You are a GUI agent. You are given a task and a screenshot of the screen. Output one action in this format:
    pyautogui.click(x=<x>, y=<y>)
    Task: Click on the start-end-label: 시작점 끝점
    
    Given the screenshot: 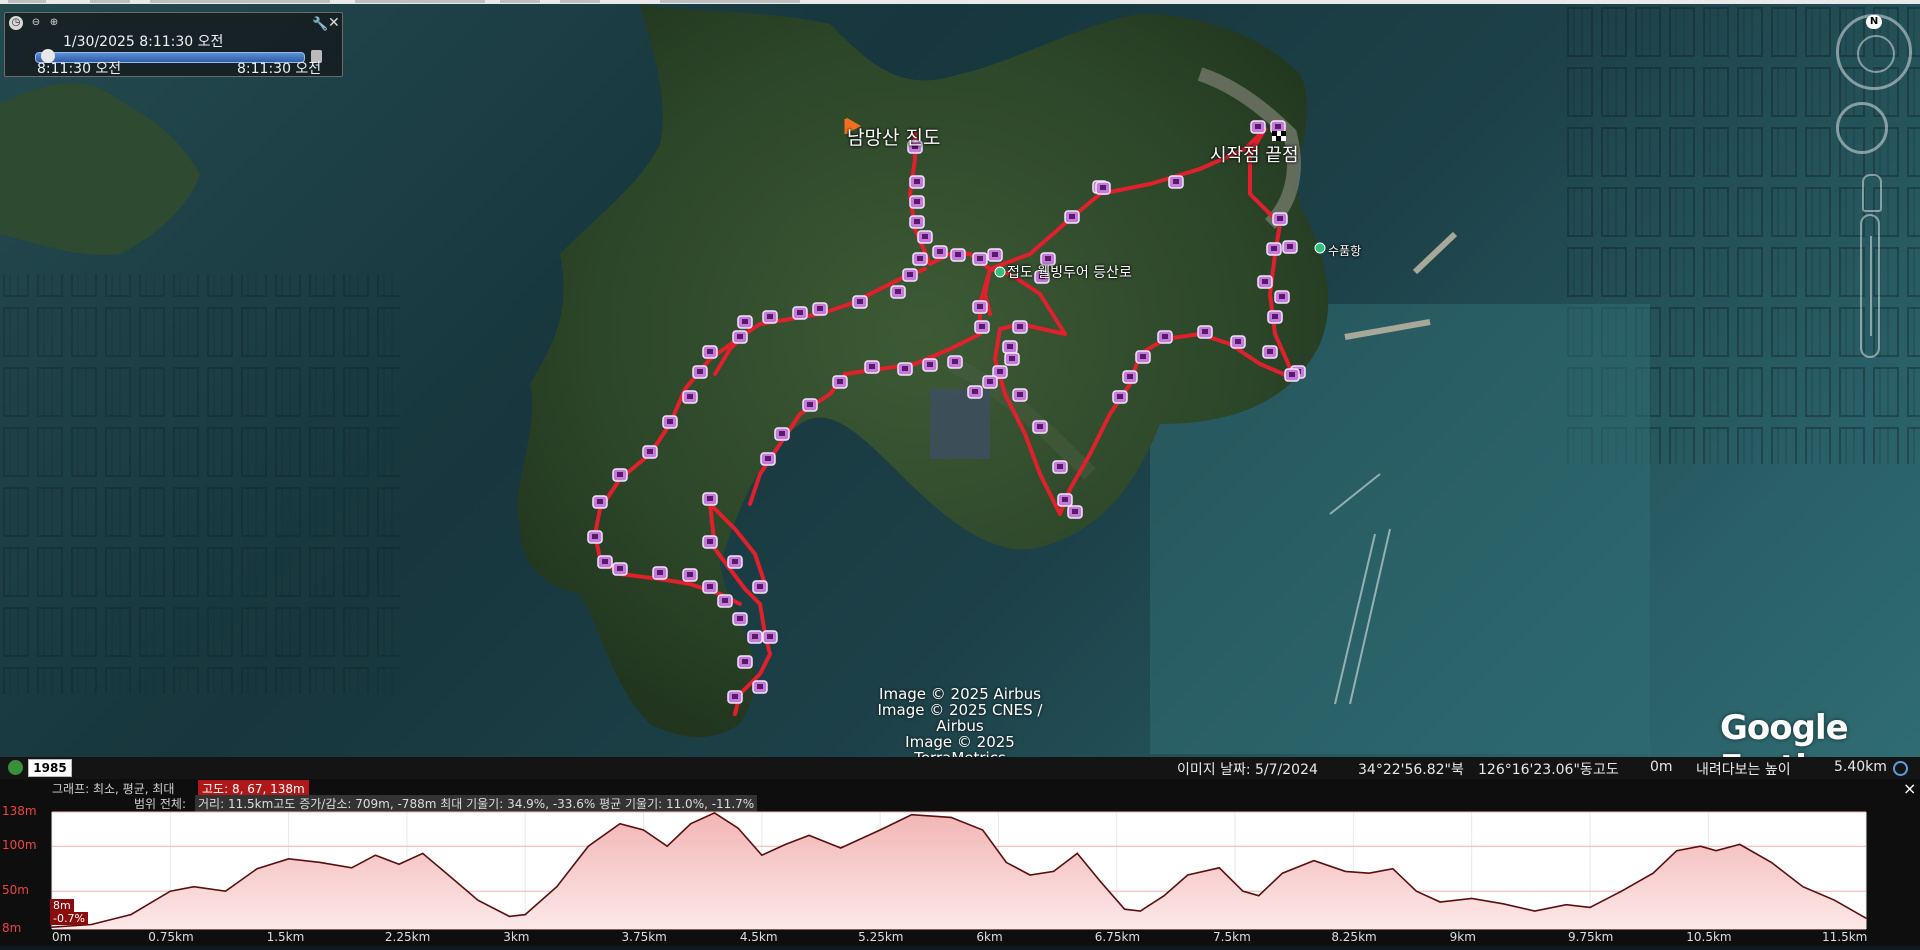 What is the action you would take?
    pyautogui.click(x=1254, y=154)
    